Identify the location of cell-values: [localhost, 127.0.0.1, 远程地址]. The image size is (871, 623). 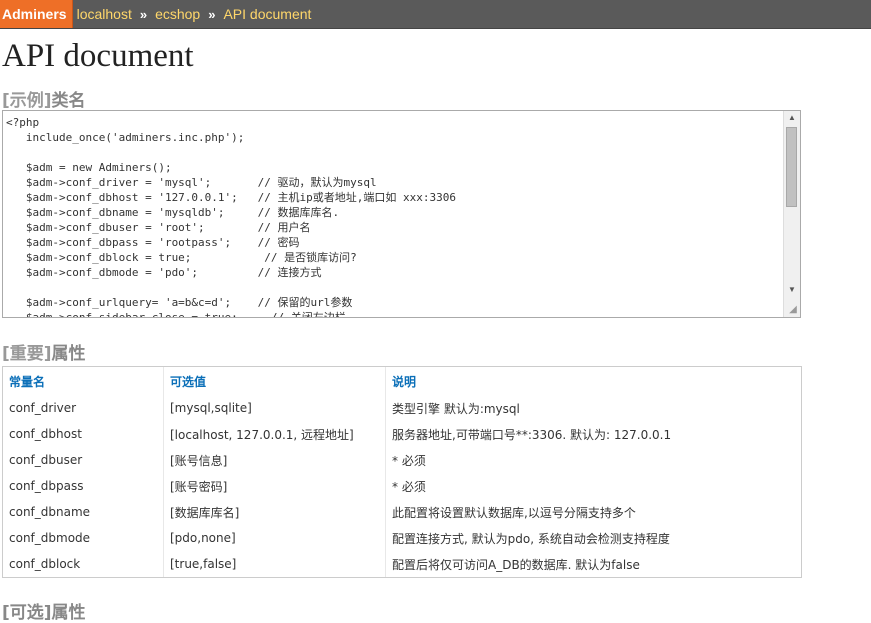
(274, 434).